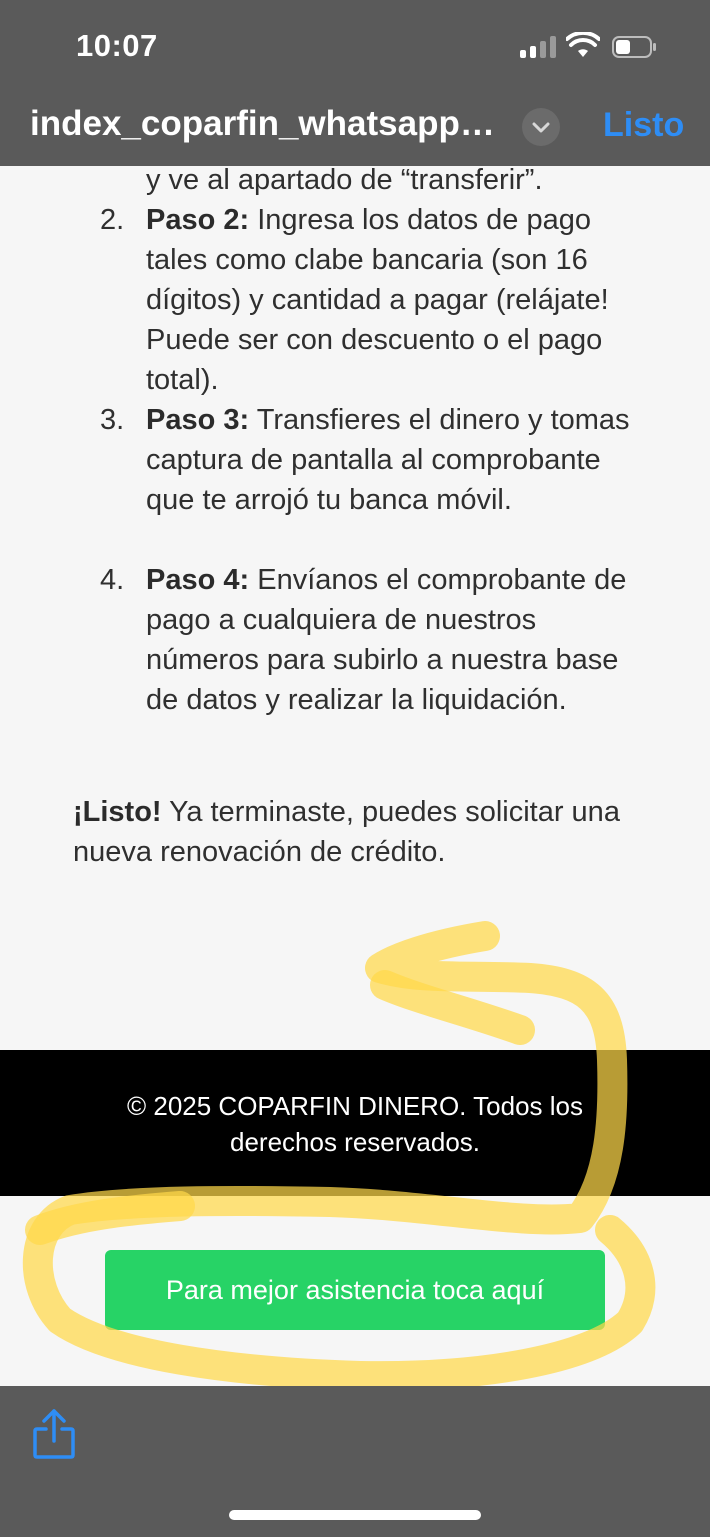  Describe the element at coordinates (344, 181) in the screenshot. I see `step-1-continuation: y ve al apartado de “transferir”.` at that location.